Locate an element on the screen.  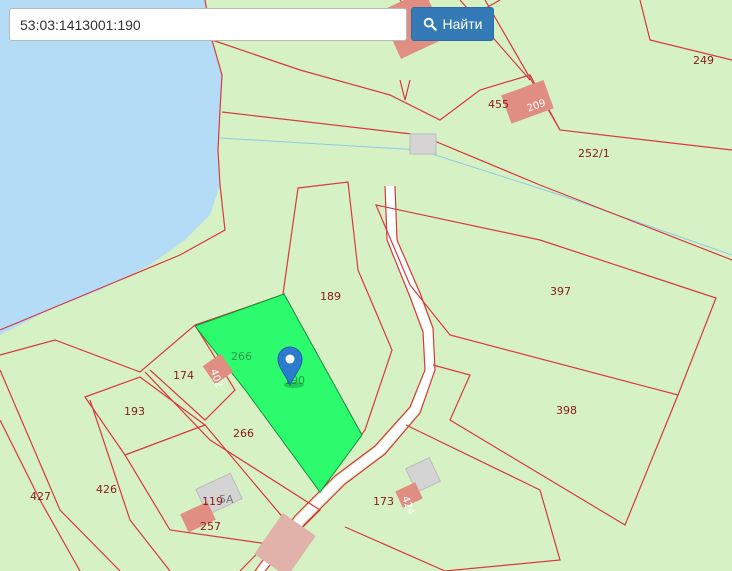
search-button-label: Найти is located at coordinates (462, 24).